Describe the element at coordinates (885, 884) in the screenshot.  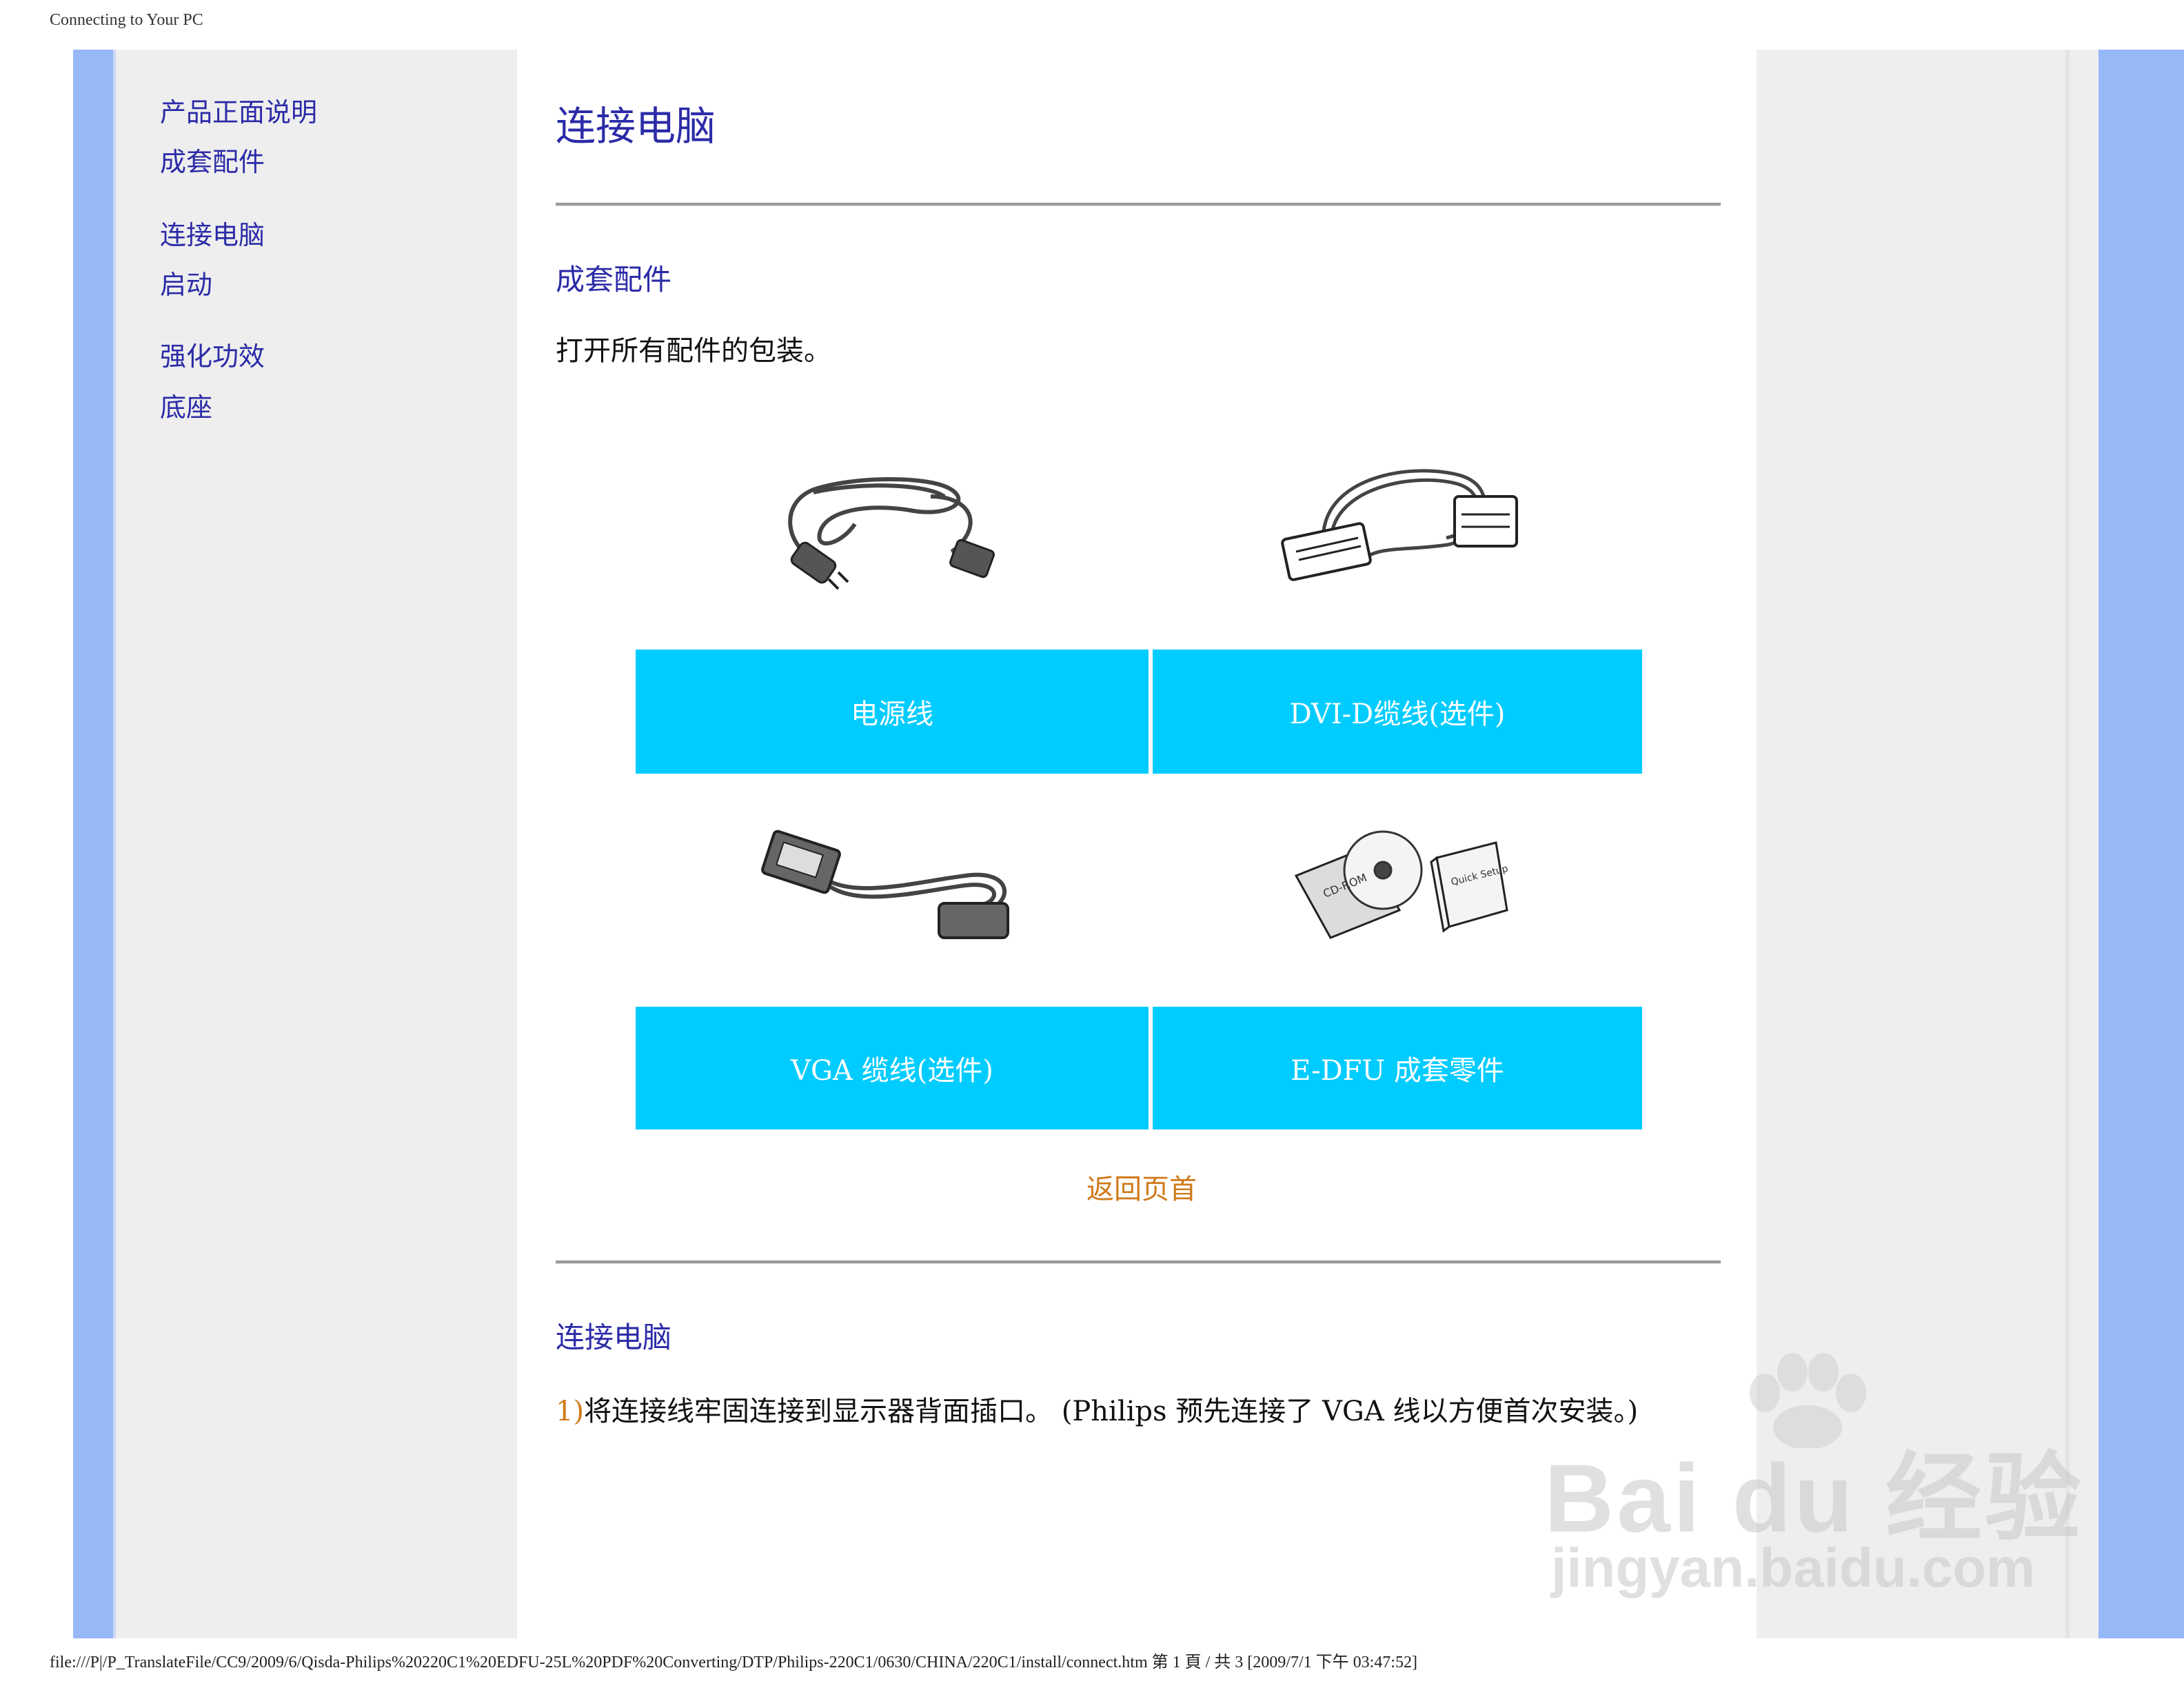
I see `vga-cable-icon` at that location.